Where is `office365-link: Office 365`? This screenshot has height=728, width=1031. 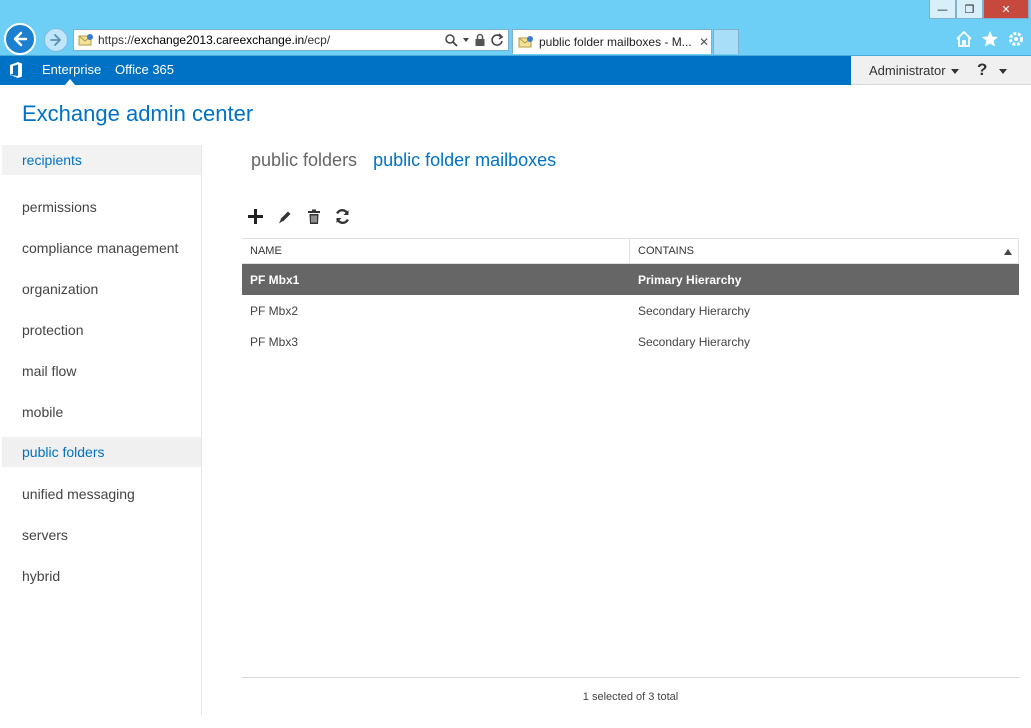
office365-link: Office 365 is located at coordinates (144, 69).